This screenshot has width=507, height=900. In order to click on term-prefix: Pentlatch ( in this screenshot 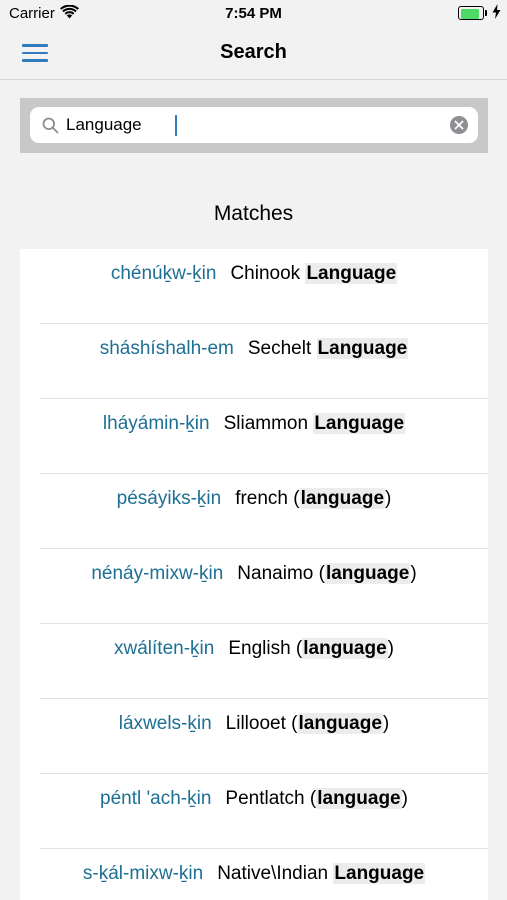, I will do `click(271, 798)`.